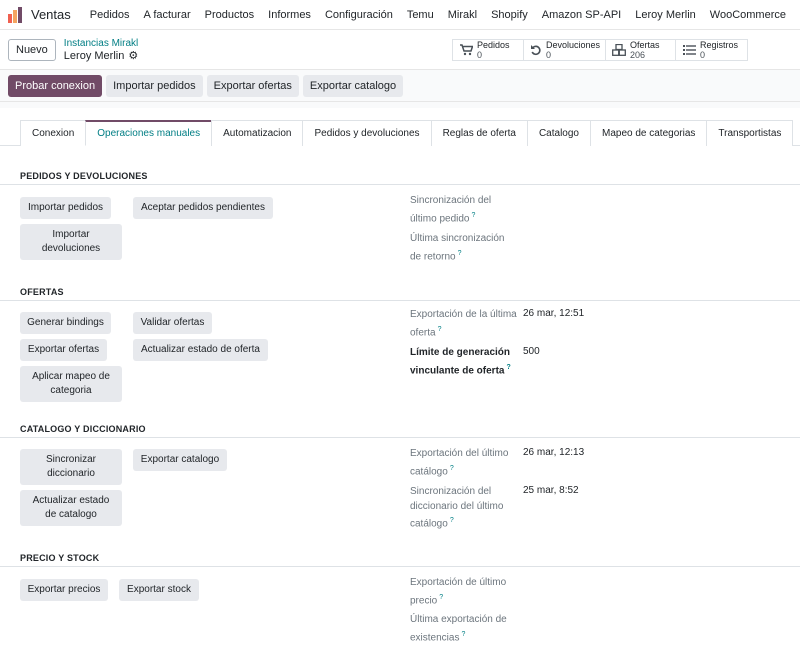 This screenshot has height=660, width=800. What do you see at coordinates (619, 50) in the screenshot?
I see `cubes-icon` at bounding box center [619, 50].